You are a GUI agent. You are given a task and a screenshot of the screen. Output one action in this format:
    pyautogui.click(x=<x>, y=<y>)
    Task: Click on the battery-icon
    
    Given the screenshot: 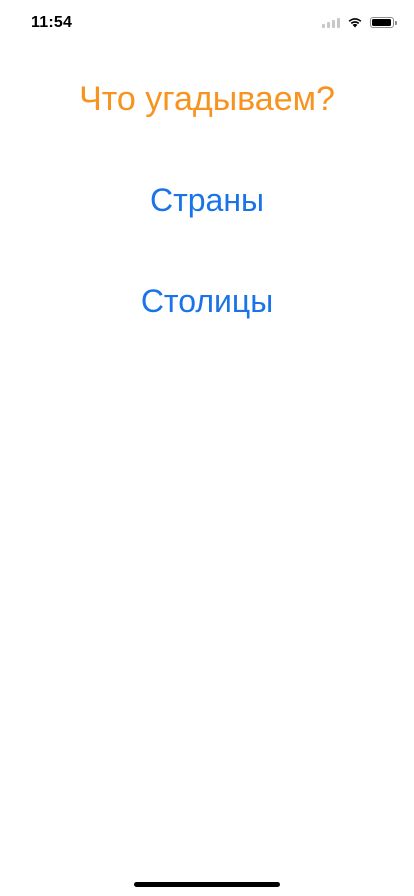 What is the action you would take?
    pyautogui.click(x=383, y=22)
    